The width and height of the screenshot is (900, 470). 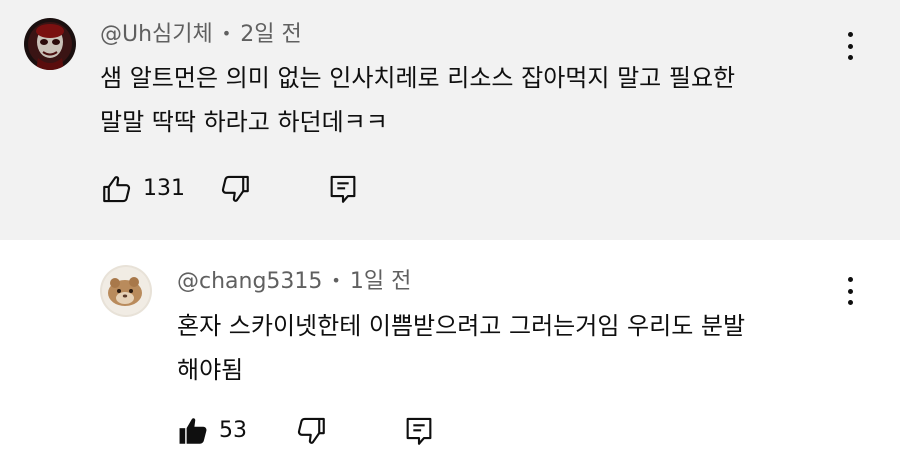 I want to click on comment-timestamp: 1일 전, so click(x=380, y=281).